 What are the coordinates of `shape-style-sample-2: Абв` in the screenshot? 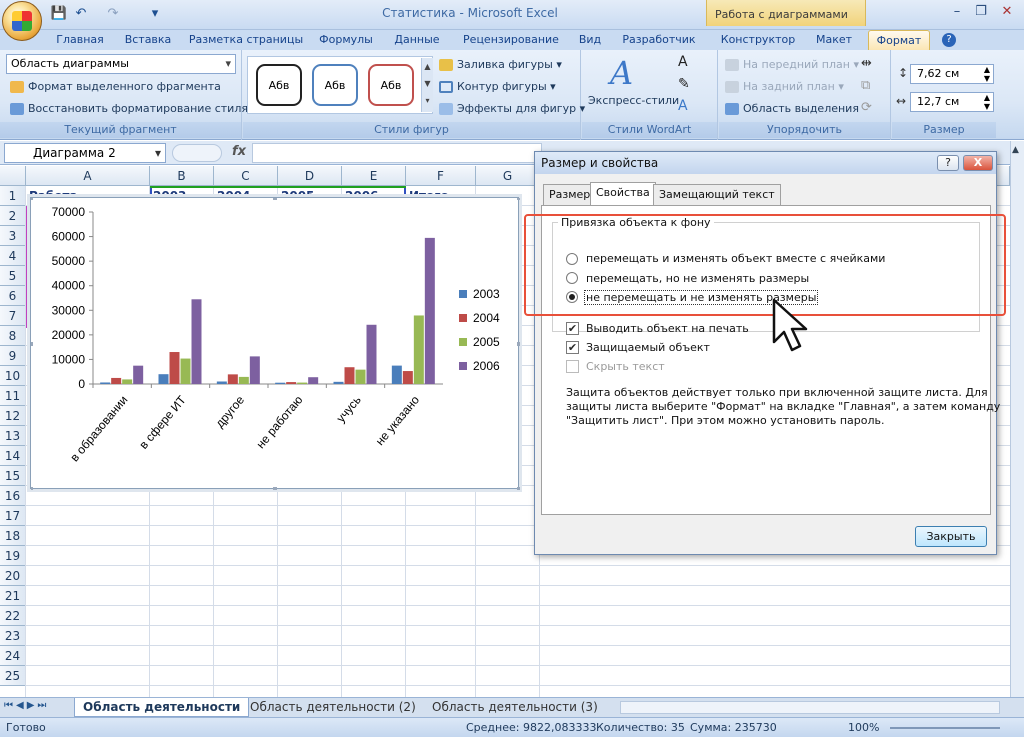 It's located at (335, 85).